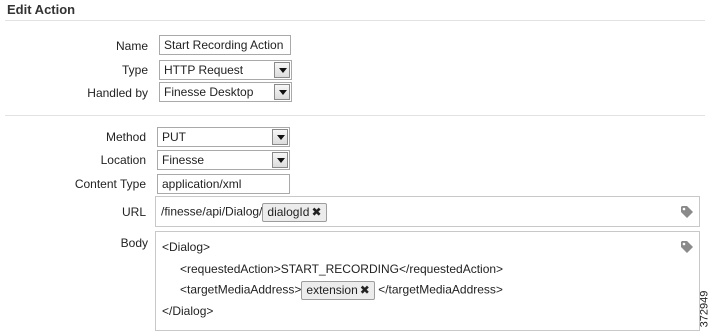  What do you see at coordinates (204, 70) in the screenshot?
I see `type-select-value: HTTP Request` at bounding box center [204, 70].